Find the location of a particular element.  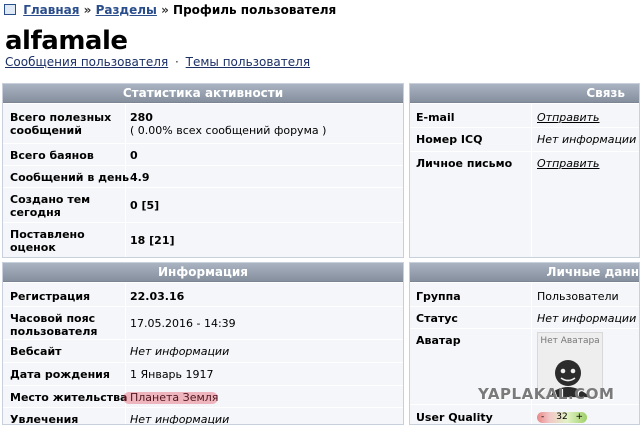

breadcrumb-sections-link: Разделы is located at coordinates (126, 10).